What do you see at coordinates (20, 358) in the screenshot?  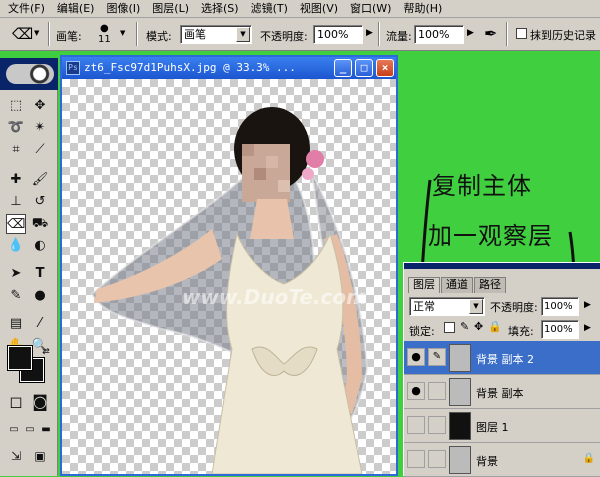 I see `foreground-color-swatch` at bounding box center [20, 358].